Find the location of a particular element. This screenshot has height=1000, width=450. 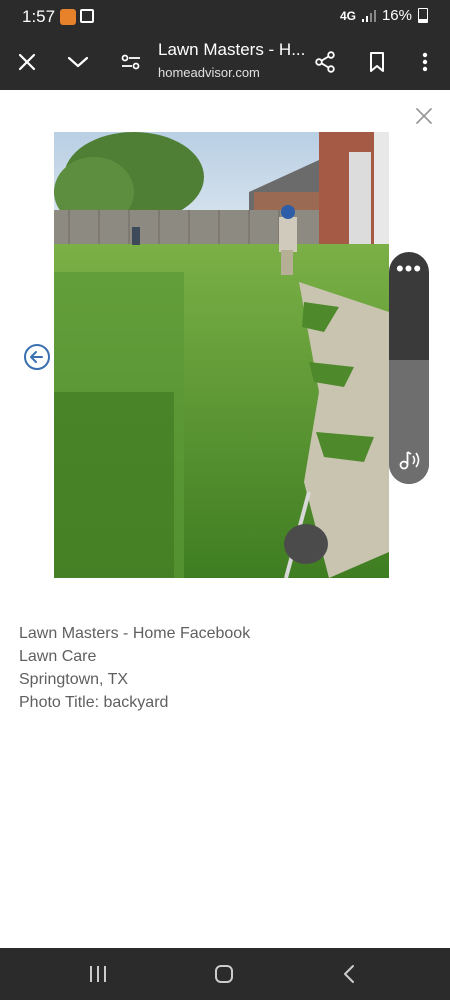

notification-app-icon is located at coordinates (68, 17).